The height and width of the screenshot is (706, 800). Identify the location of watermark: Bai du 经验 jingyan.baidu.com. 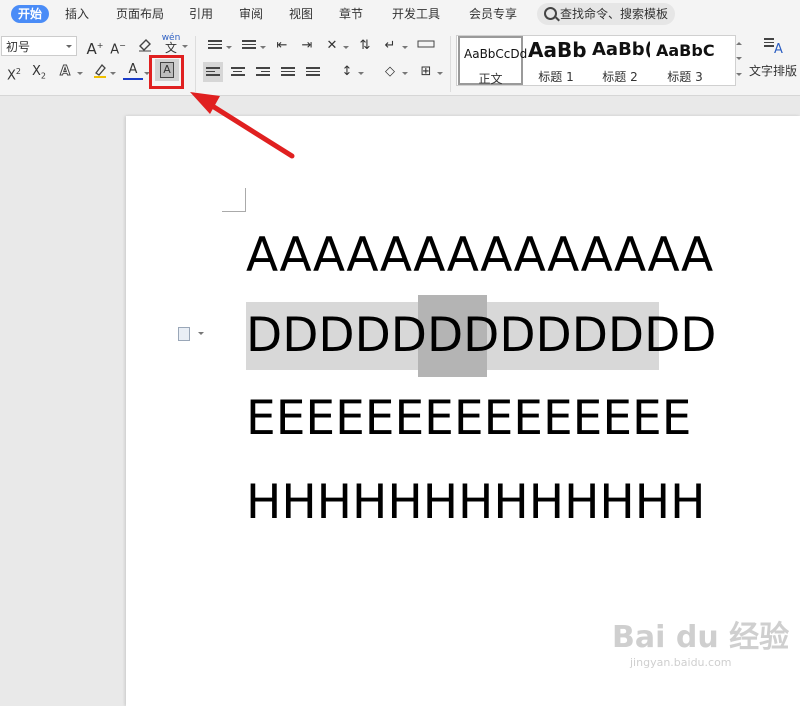
(700, 640).